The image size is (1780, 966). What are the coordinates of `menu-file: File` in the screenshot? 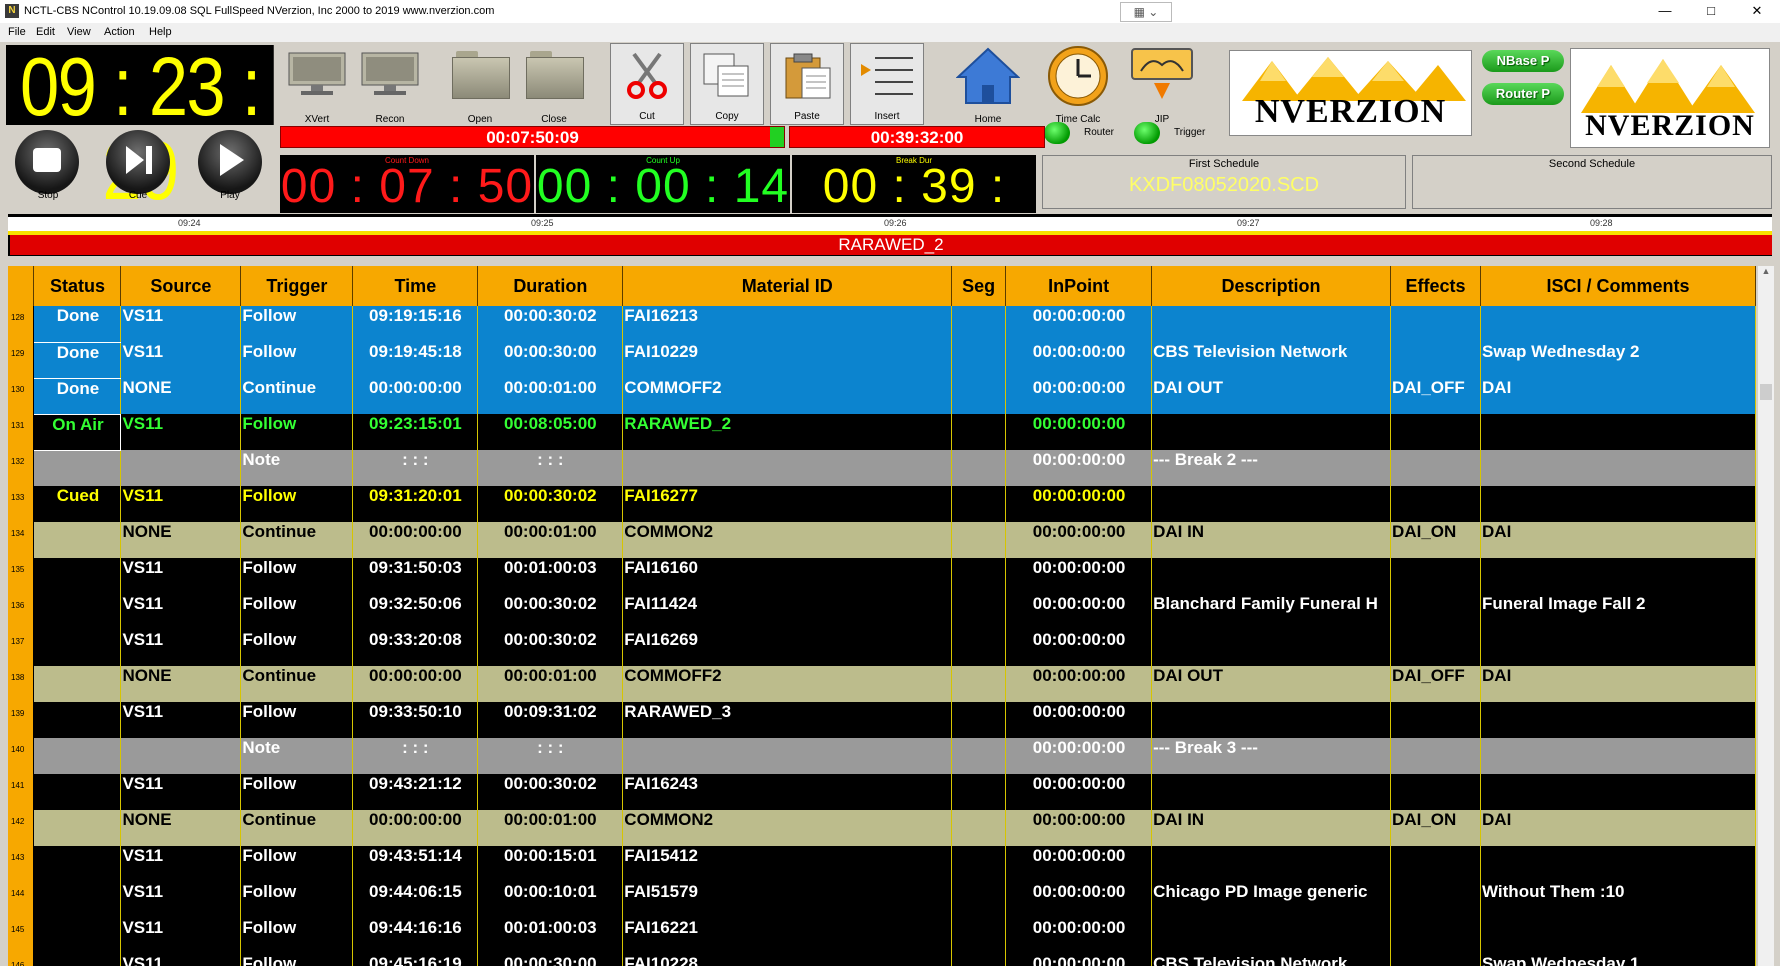 It's located at (17, 32).